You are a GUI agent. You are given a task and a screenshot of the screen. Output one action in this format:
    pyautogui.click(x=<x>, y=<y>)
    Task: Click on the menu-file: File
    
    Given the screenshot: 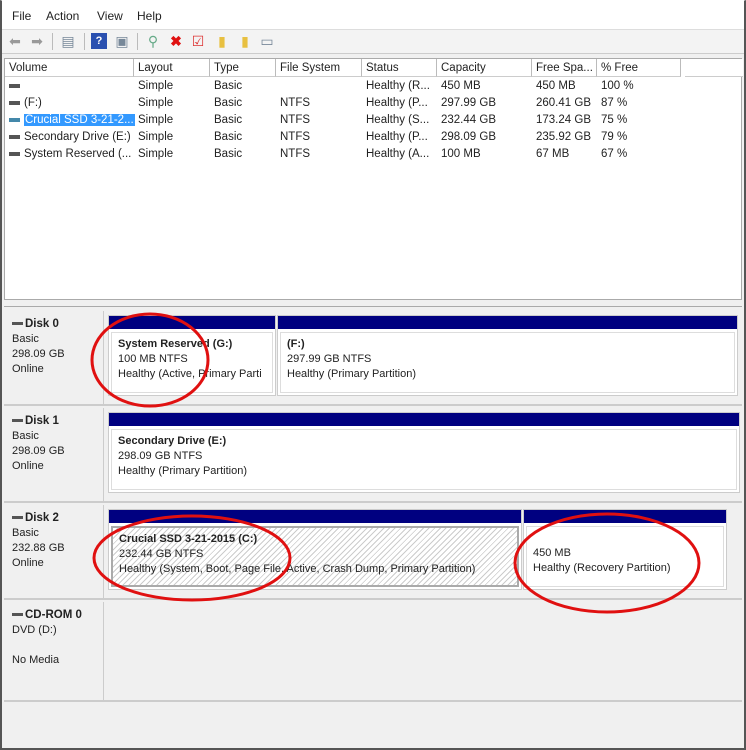 What is the action you would take?
    pyautogui.click(x=21, y=16)
    